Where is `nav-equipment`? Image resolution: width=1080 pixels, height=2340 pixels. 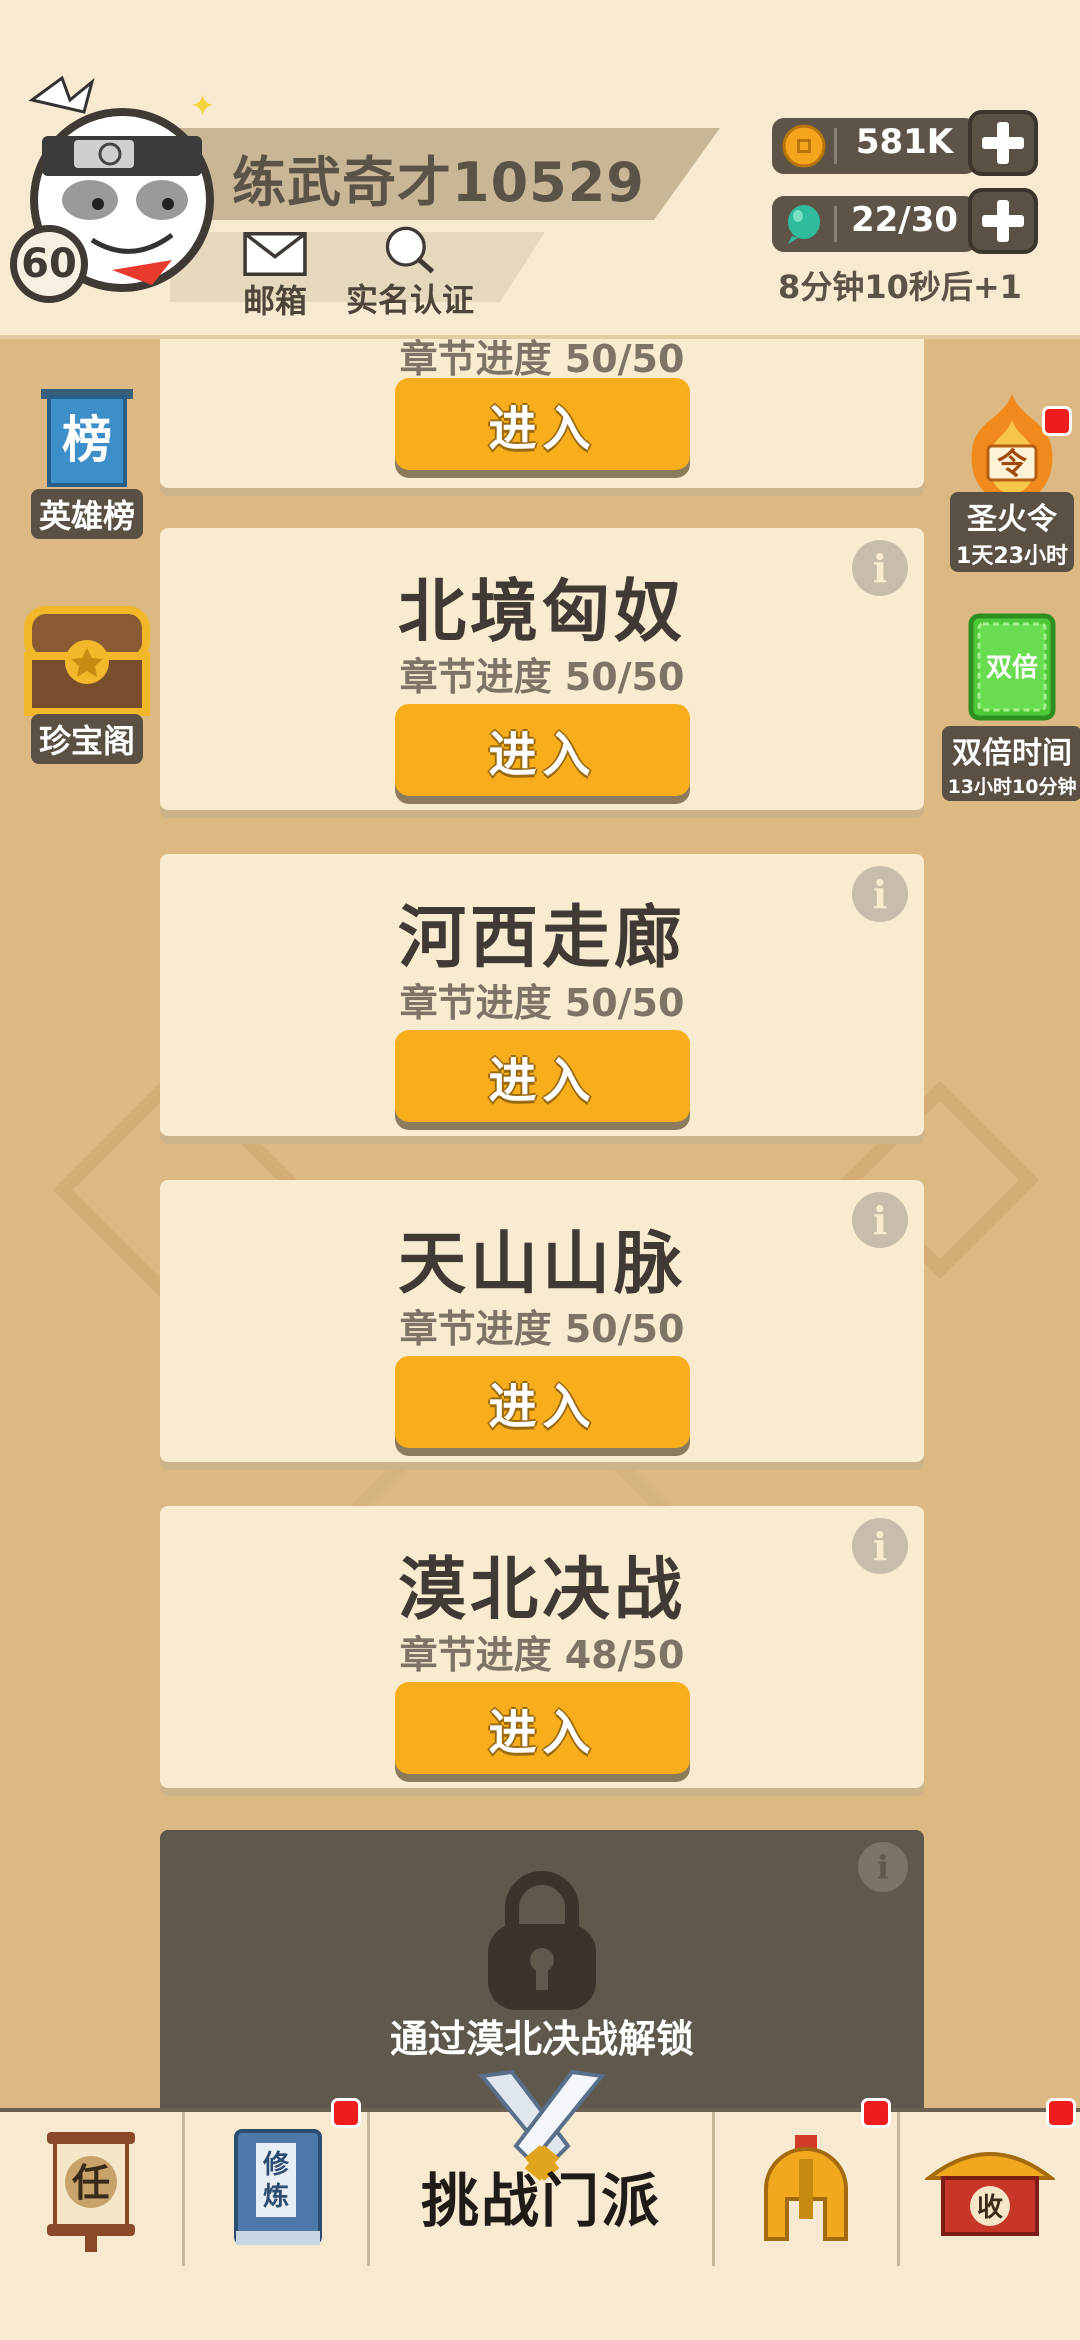
nav-equipment is located at coordinates (807, 2182).